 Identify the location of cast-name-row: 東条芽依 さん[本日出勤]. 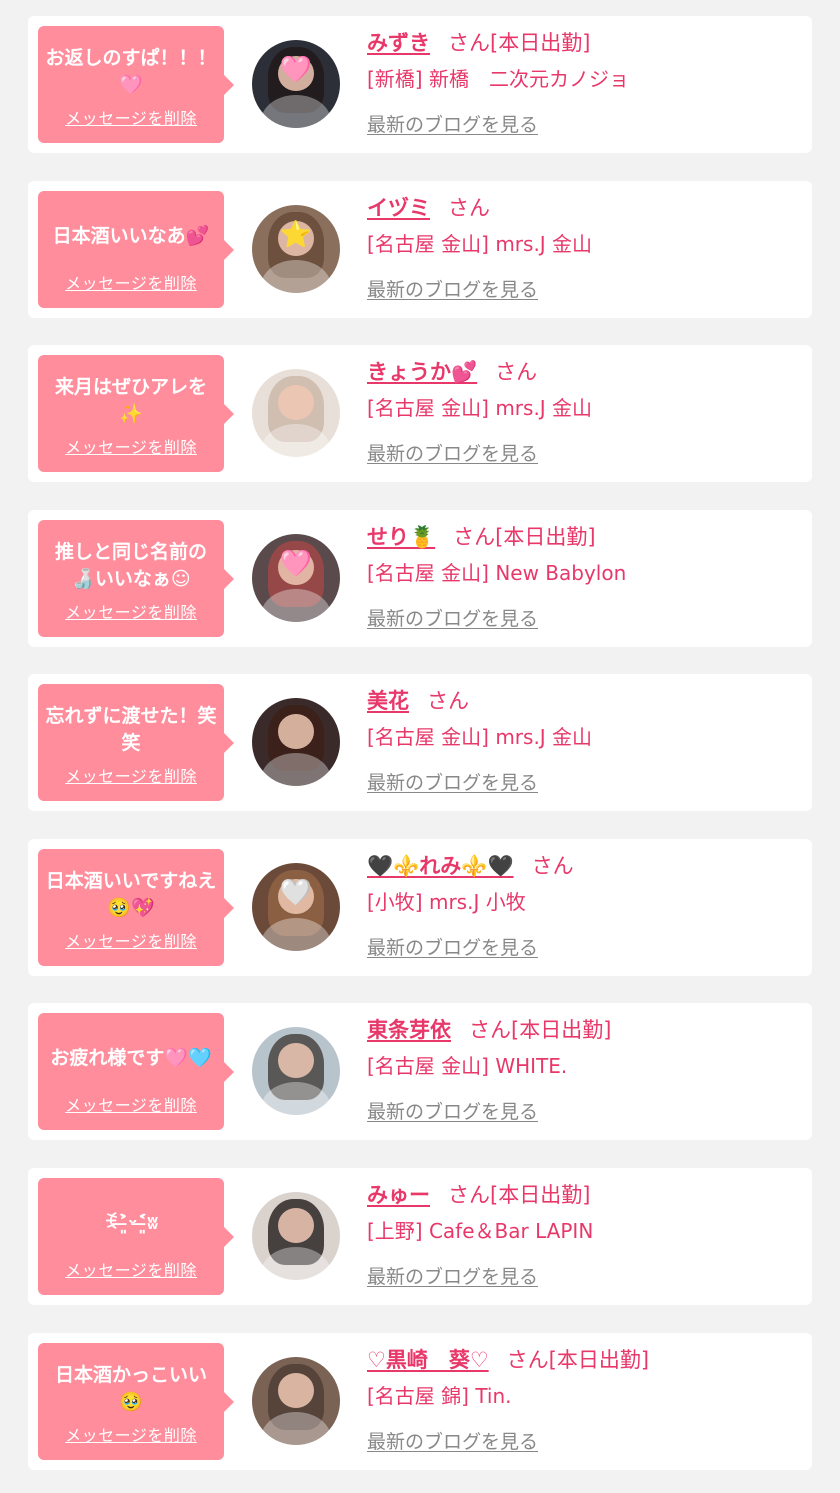
(584, 1030).